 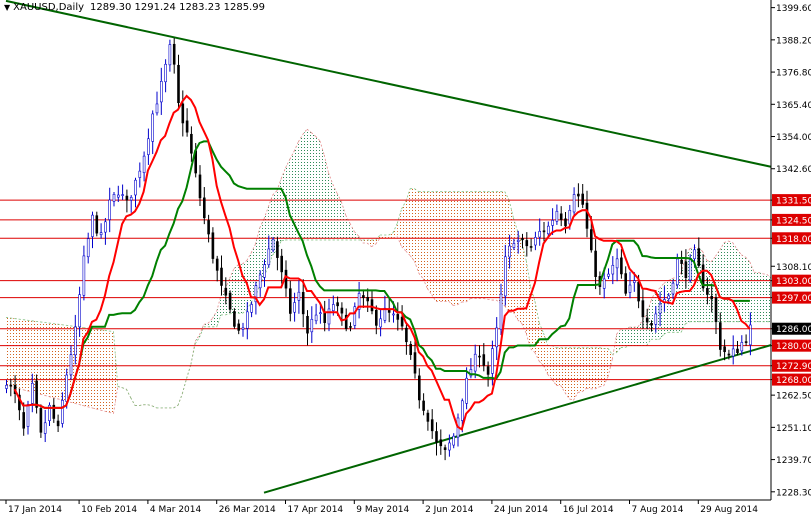 I want to click on time-tick-label: 29 Aug 2014, so click(x=729, y=510).